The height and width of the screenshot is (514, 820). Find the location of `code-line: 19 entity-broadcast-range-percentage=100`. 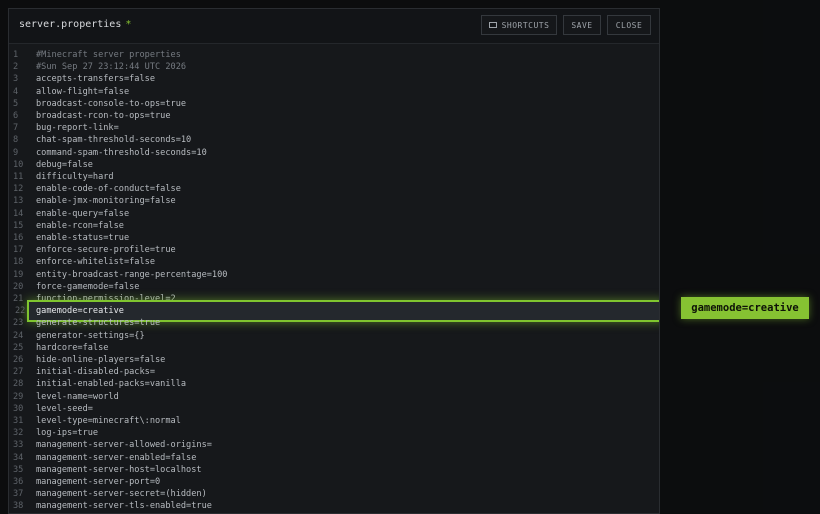

code-line: 19 entity-broadcast-range-percentage=100 is located at coordinates (334, 275).